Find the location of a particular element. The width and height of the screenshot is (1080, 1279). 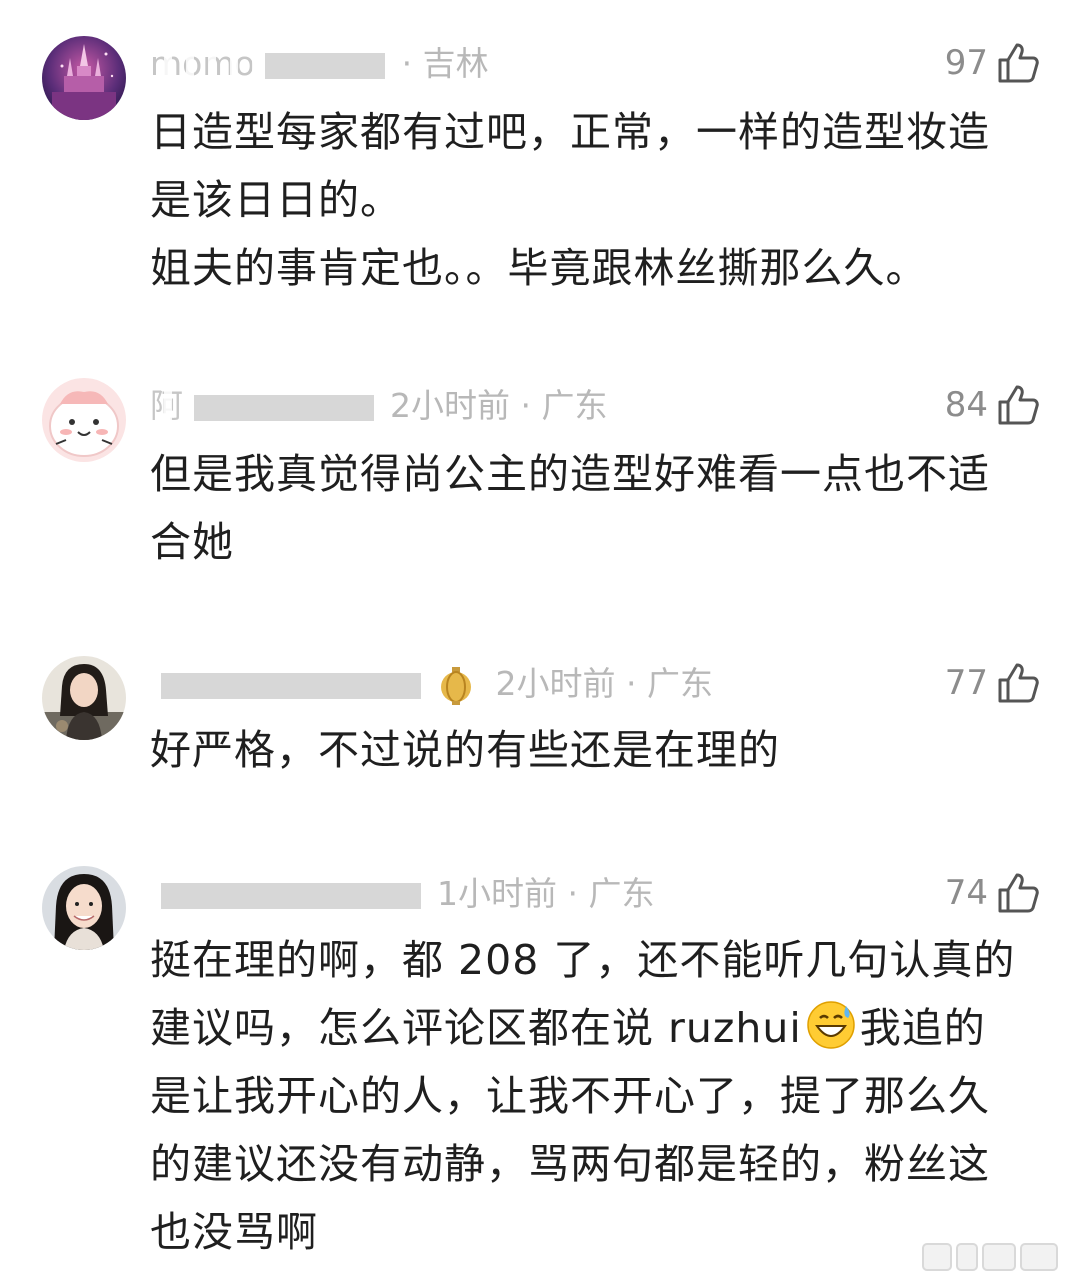

like-count: 77 is located at coordinates (966, 683).